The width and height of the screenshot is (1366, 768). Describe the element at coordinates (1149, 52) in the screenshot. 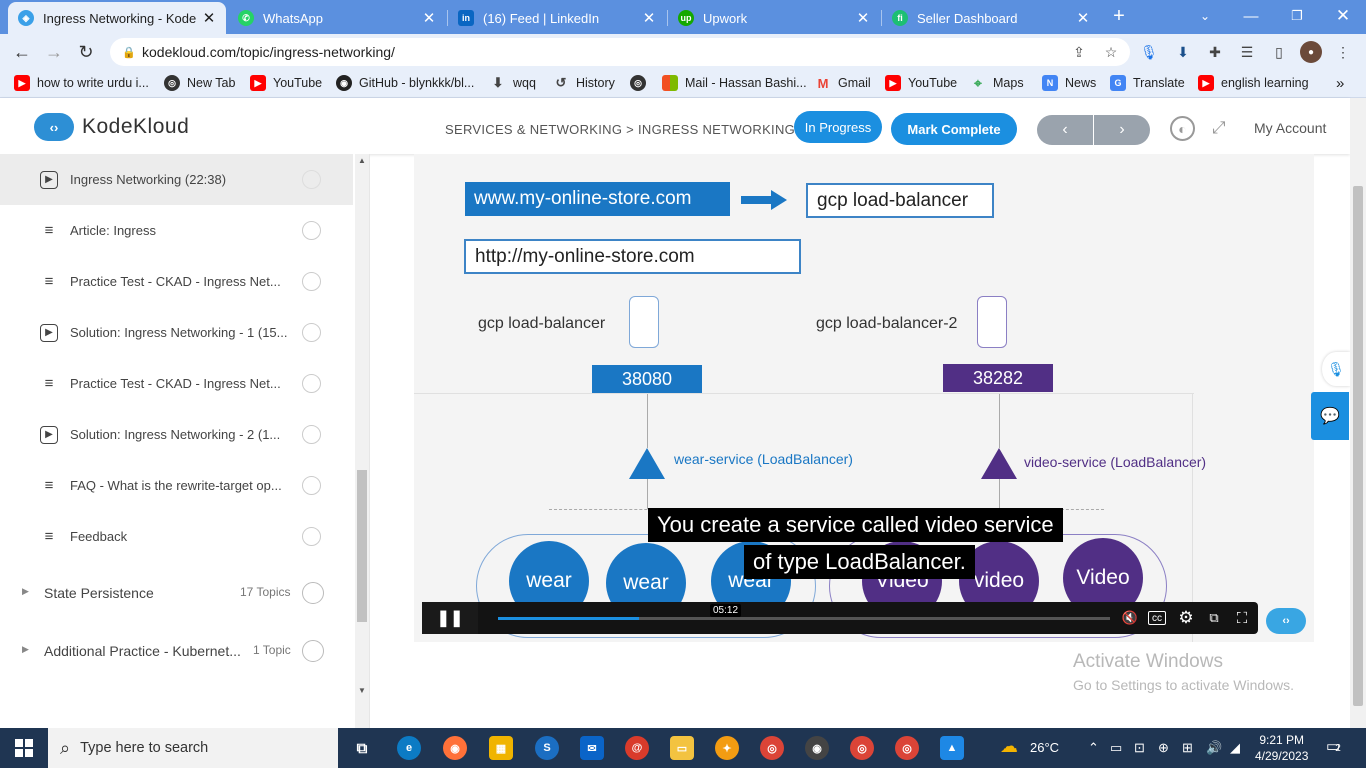

I see `mic-extension-icon: 🎙` at that location.